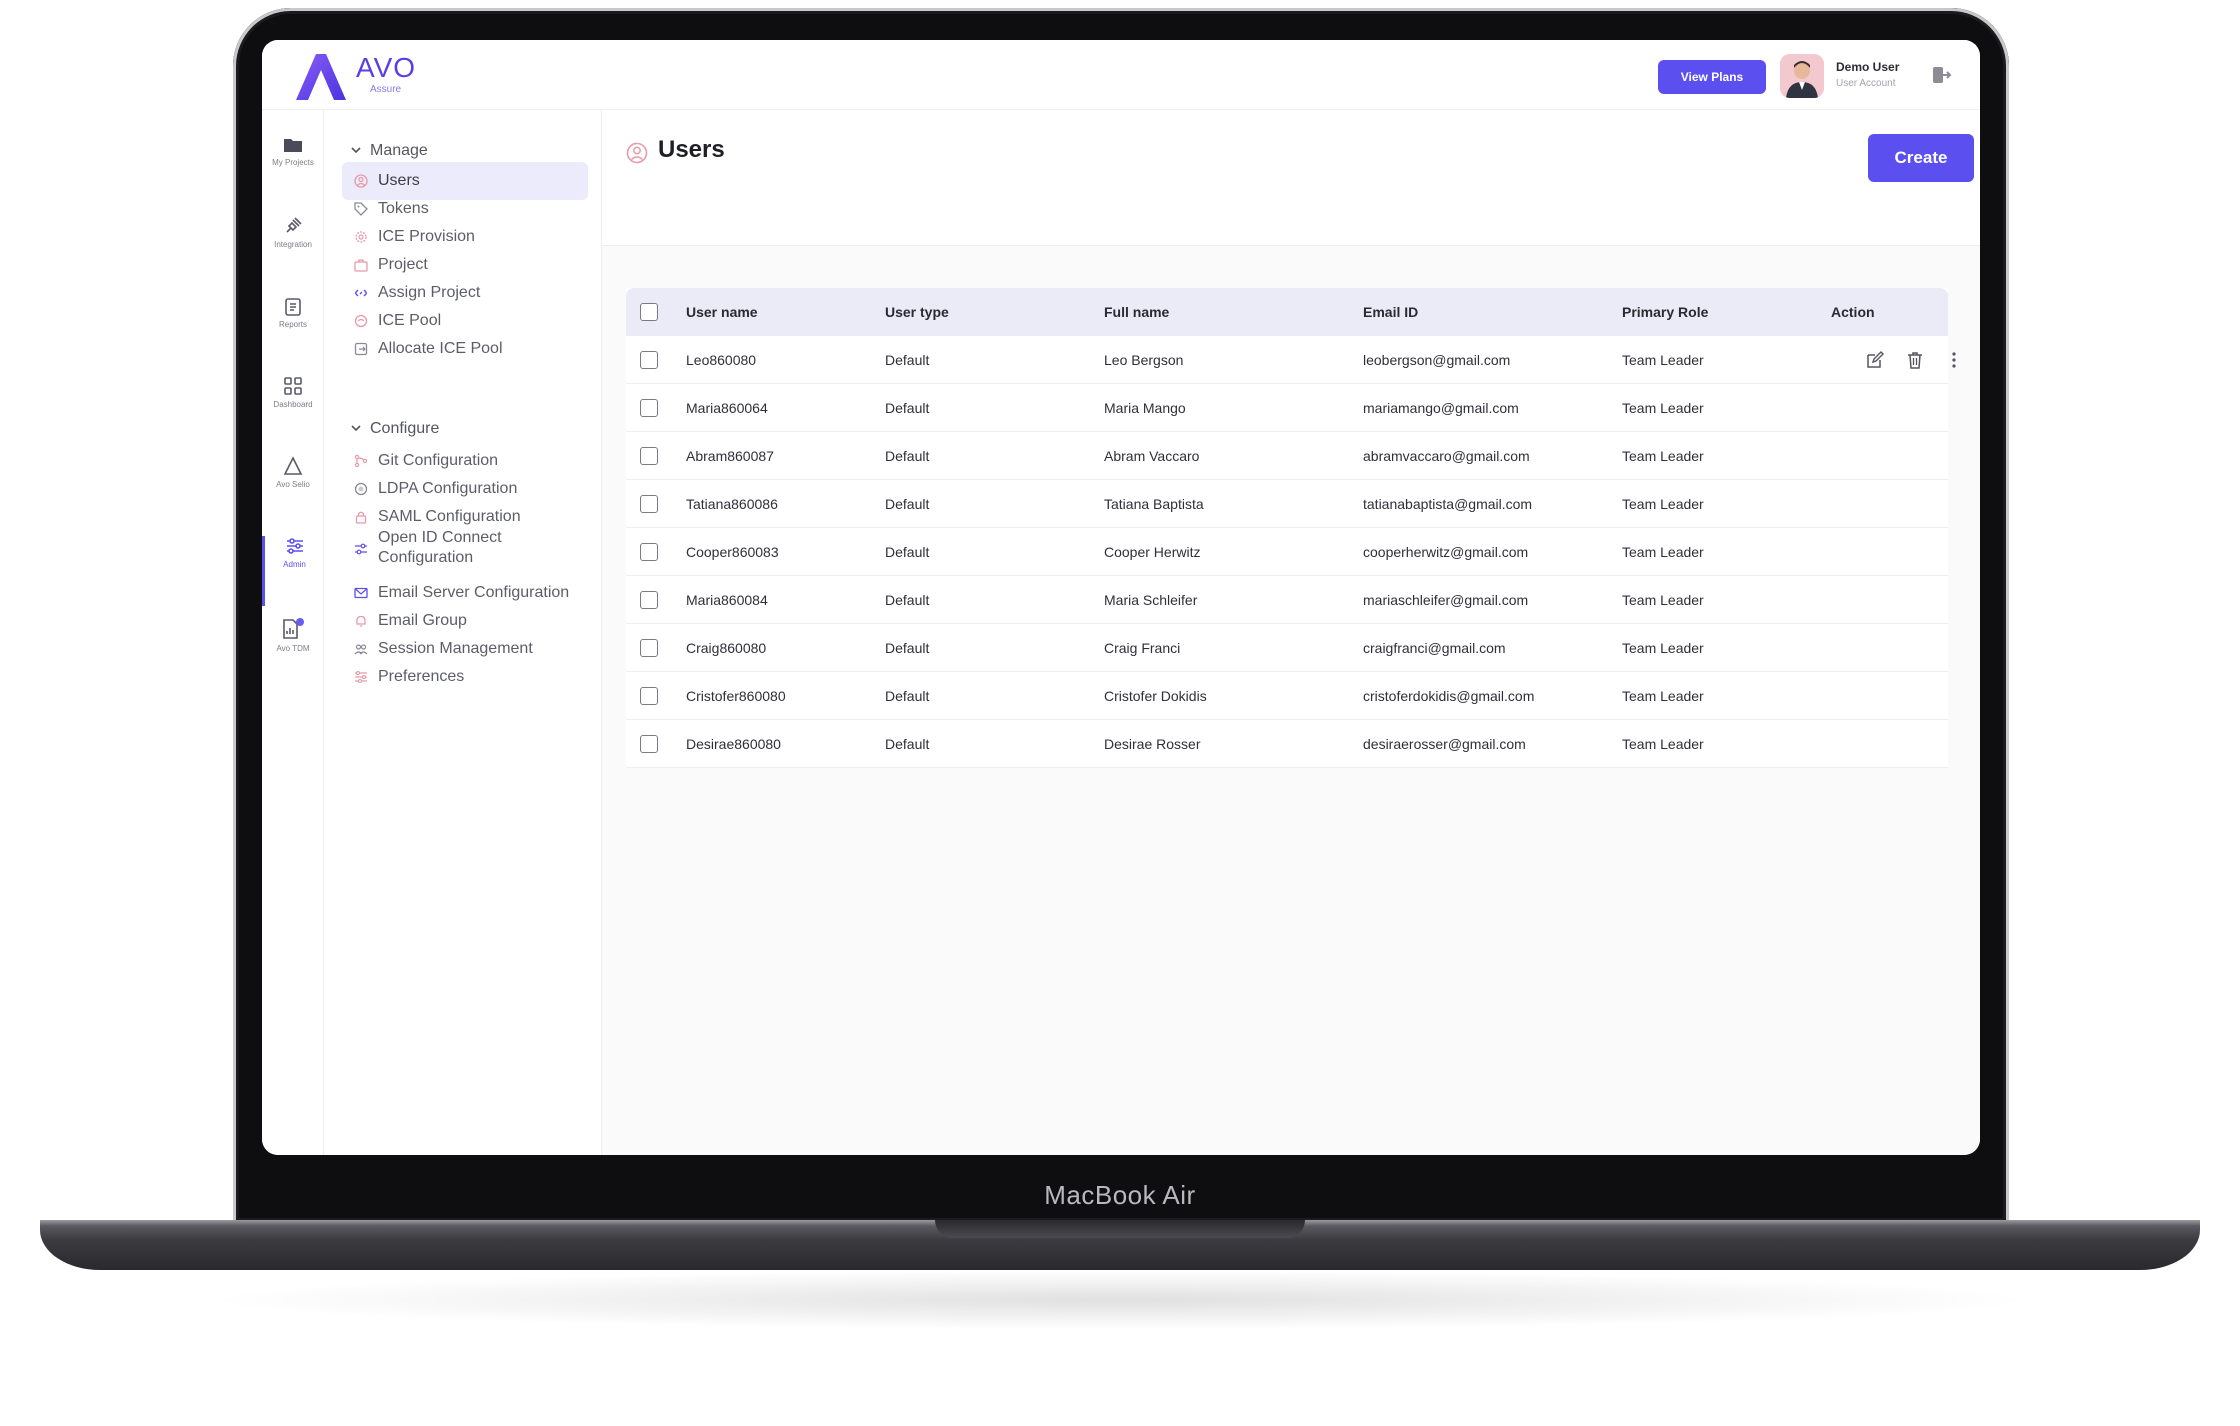  I want to click on rail-item-reports: Reports, so click(293, 331).